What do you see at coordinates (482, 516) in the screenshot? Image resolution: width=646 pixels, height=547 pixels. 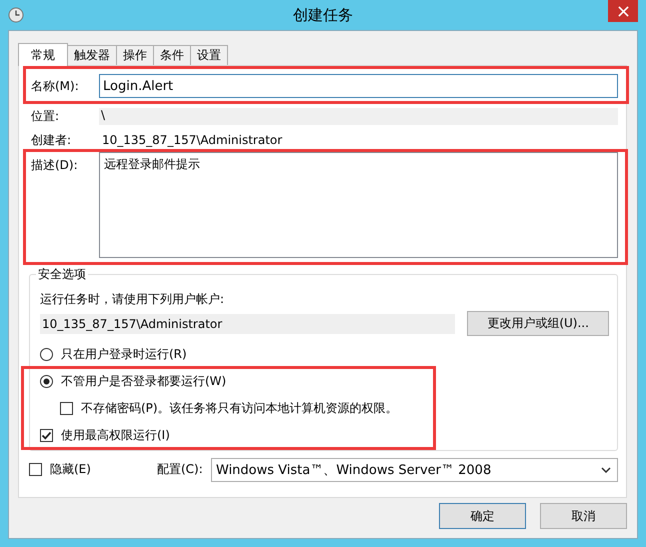 I see `dialog-button: 确定` at bounding box center [482, 516].